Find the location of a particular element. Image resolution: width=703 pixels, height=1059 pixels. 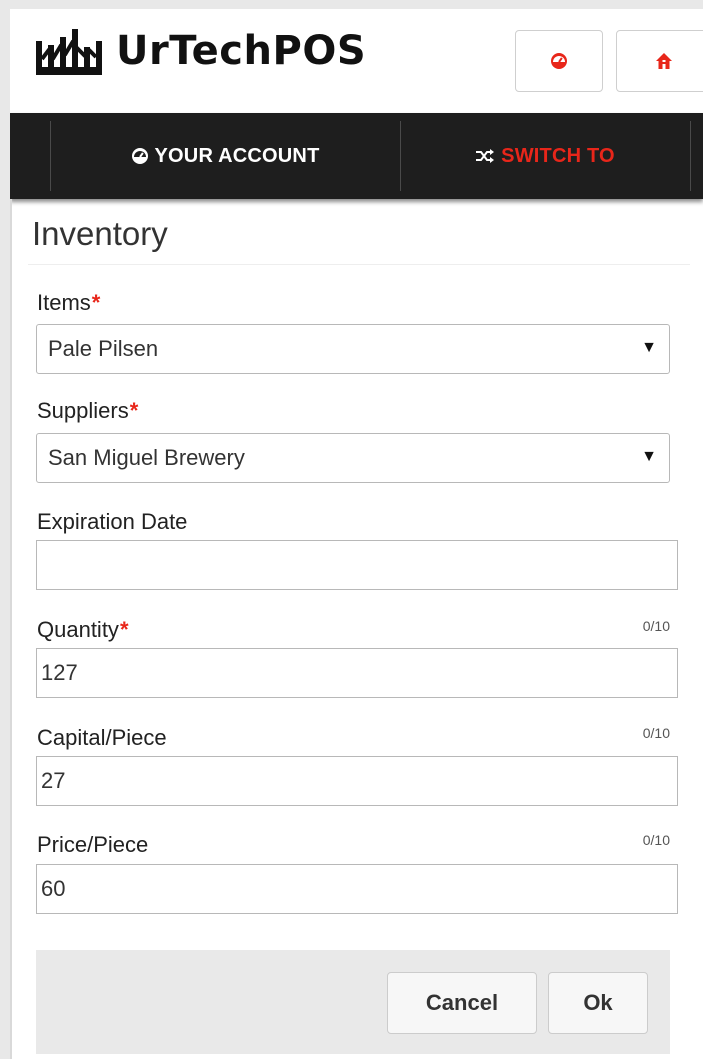

capital-per-piece-label: Capital/Piece is located at coordinates (102, 738).